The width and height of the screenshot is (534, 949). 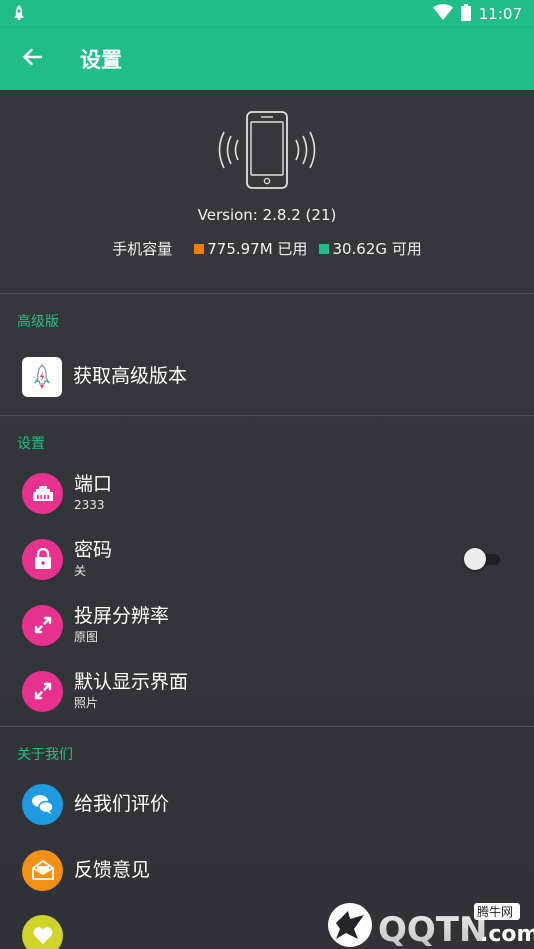 What do you see at coordinates (267, 150) in the screenshot?
I see `phone-vibrate-icon` at bounding box center [267, 150].